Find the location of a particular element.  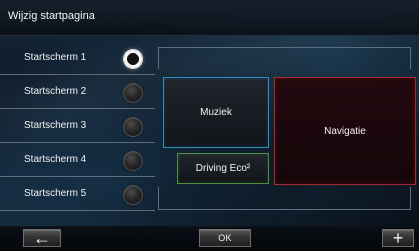

startscreen-option-1: Startscherm 1 is located at coordinates (77, 59).